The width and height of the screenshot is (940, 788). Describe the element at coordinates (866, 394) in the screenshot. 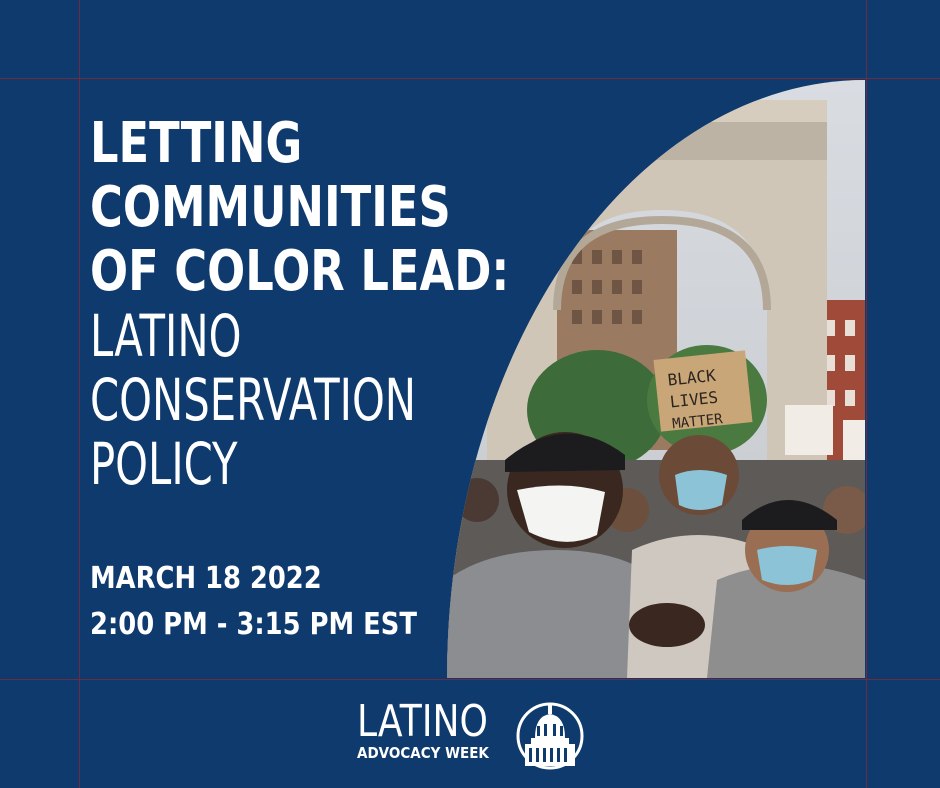

I see `guide-line-right` at that location.